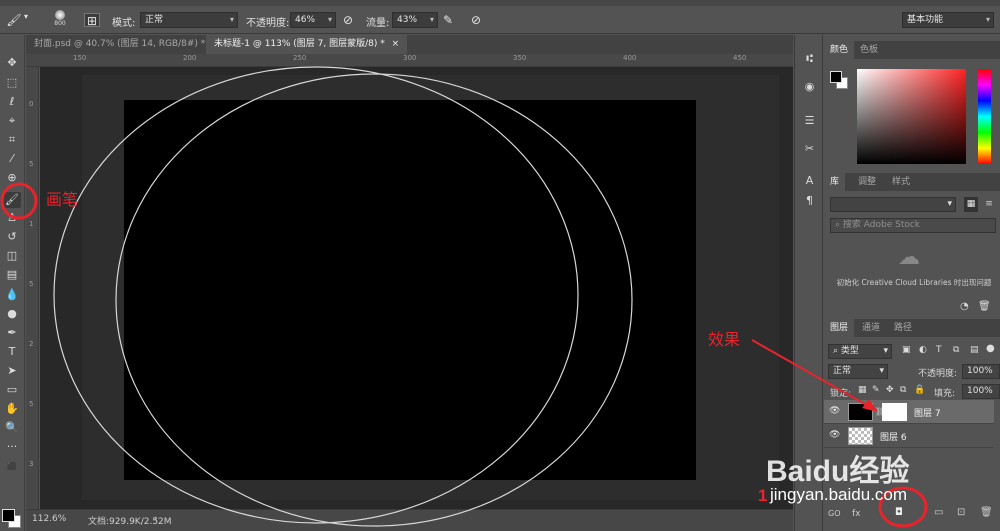 The height and width of the screenshot is (531, 1000). I want to click on layer-mask-thumbnail, so click(894, 412).